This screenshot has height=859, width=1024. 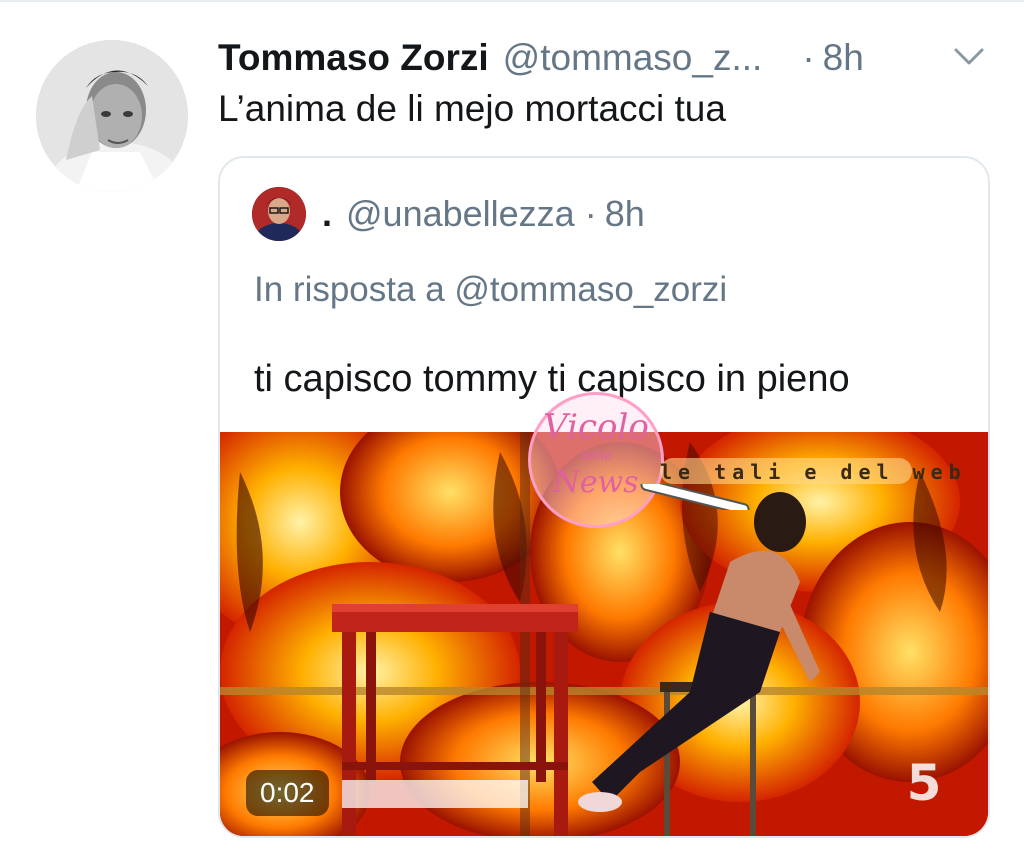 What do you see at coordinates (624, 213) in the screenshot?
I see `quoted-tweet-time: 8h` at bounding box center [624, 213].